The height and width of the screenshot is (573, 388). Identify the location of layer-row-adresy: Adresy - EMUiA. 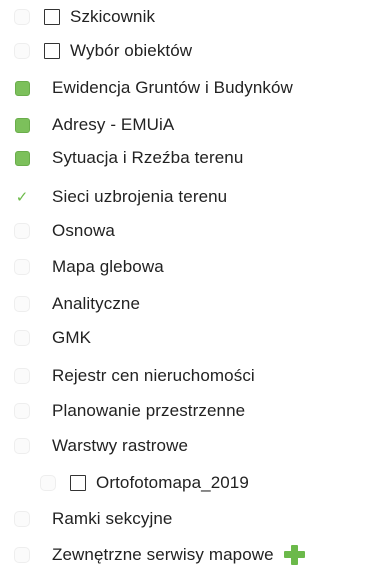
(194, 125).